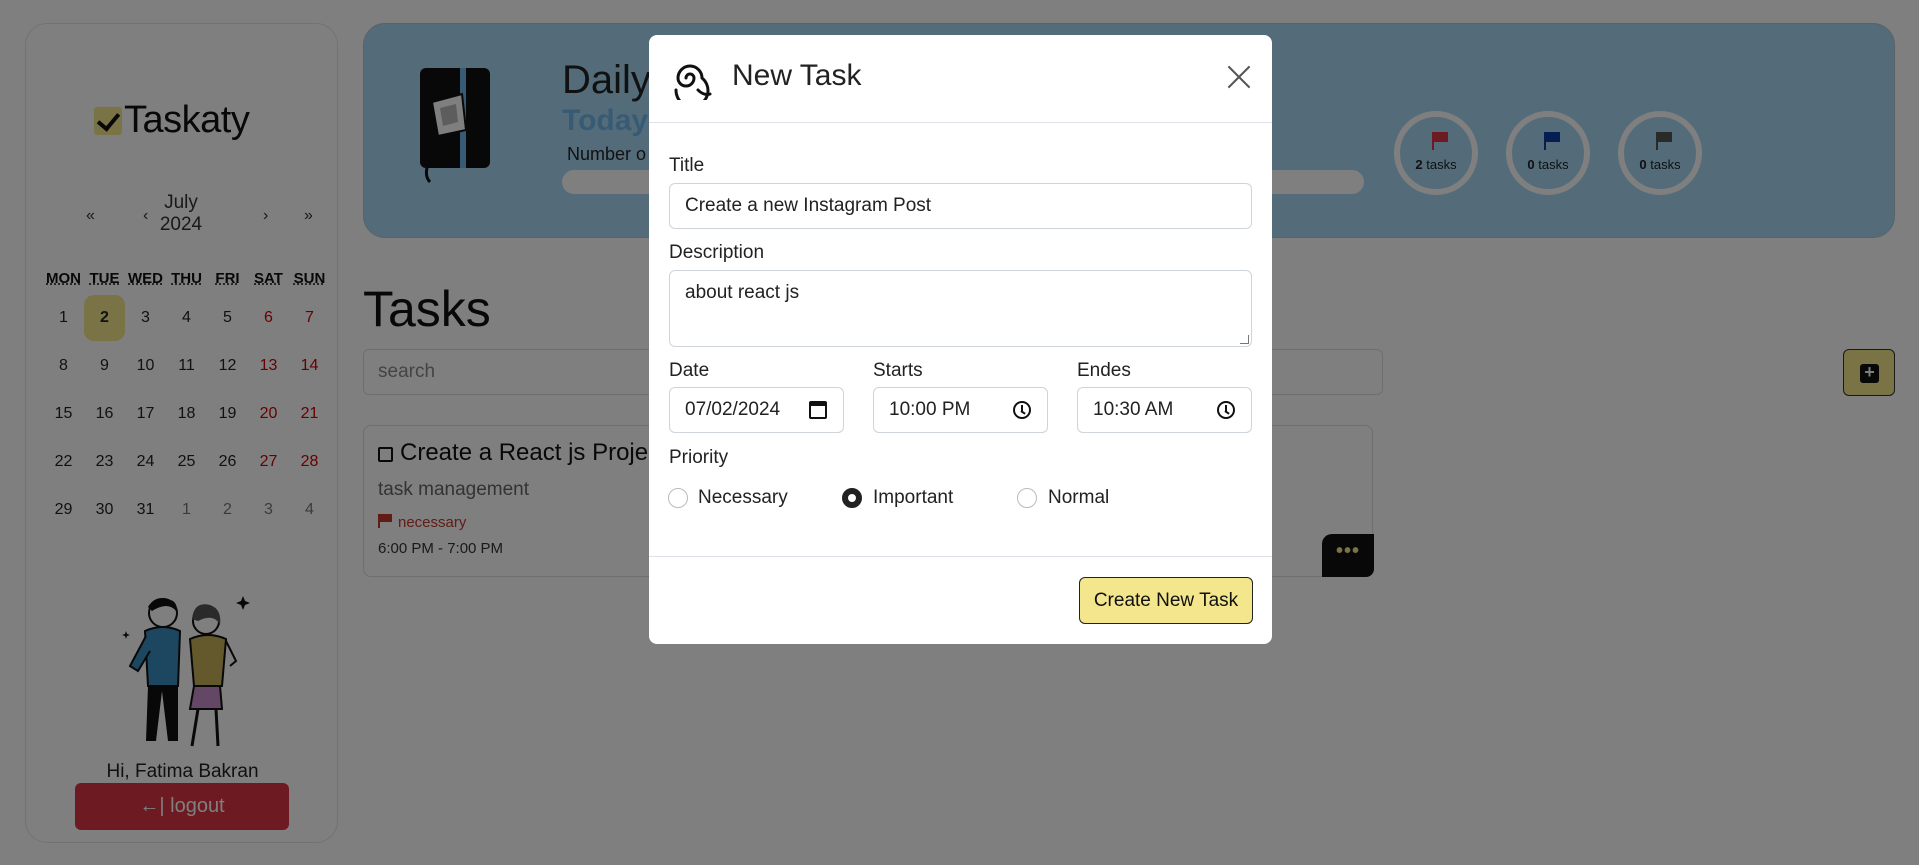 The width and height of the screenshot is (1919, 865). What do you see at coordinates (960, 556) in the screenshot?
I see `modal-footer-divider` at bounding box center [960, 556].